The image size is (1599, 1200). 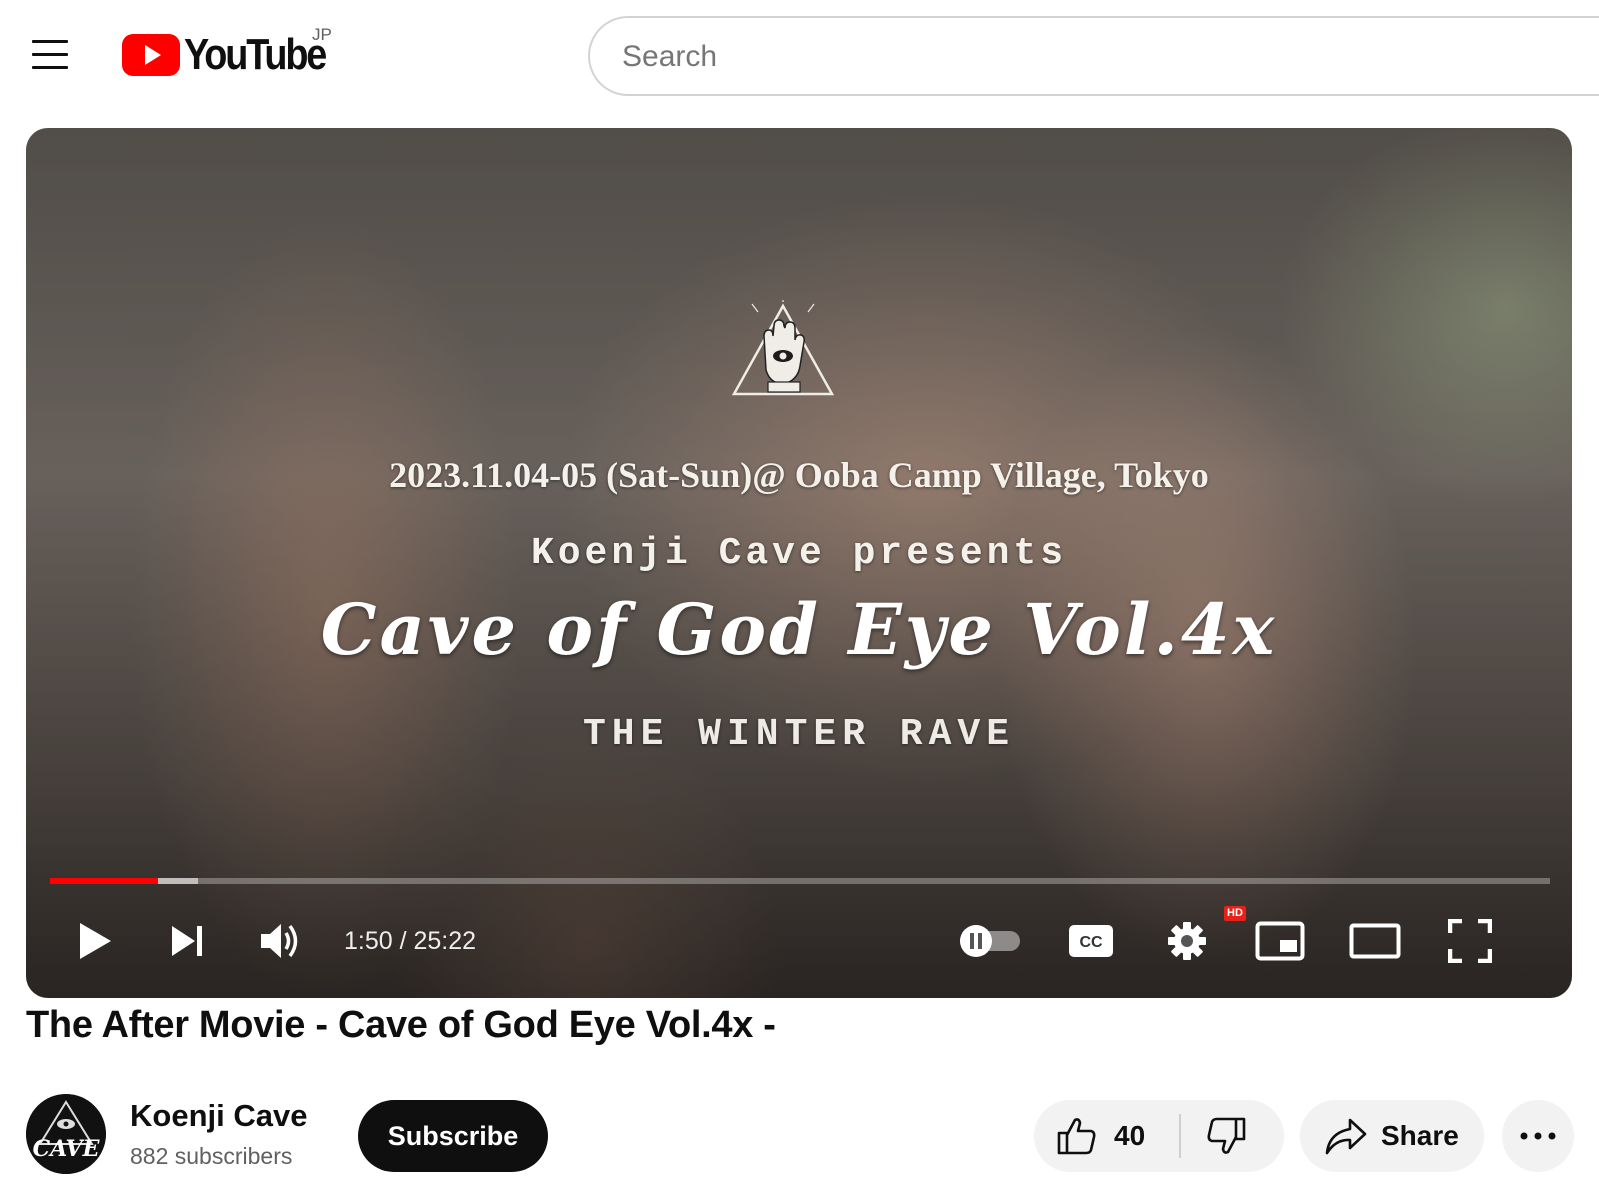 I want to click on play-icon, so click(x=95, y=941).